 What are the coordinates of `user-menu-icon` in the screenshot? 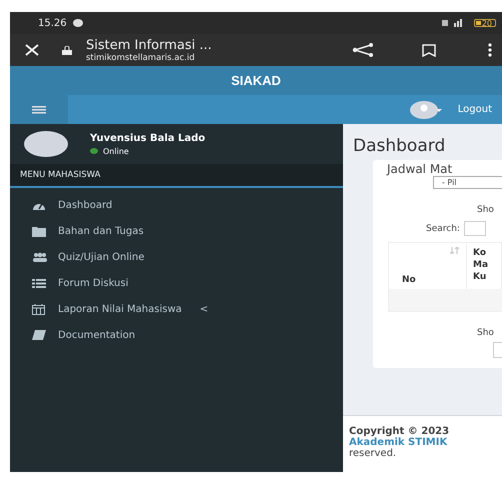 It's located at (427, 109).